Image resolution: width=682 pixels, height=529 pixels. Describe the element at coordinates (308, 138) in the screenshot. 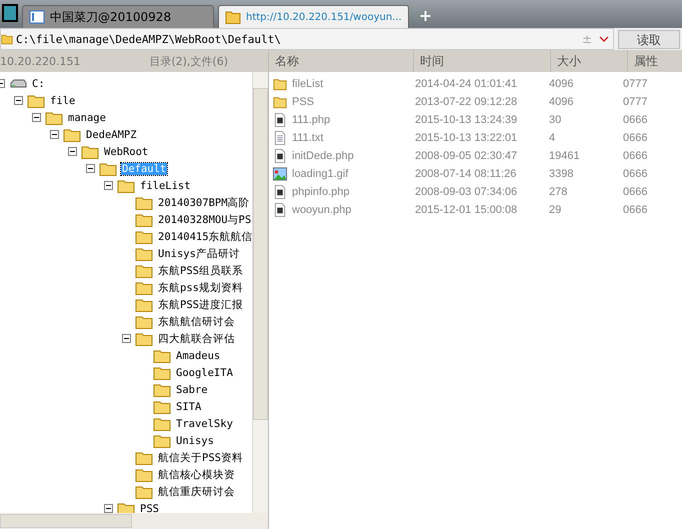

I see `file-name: 111.txt` at that location.